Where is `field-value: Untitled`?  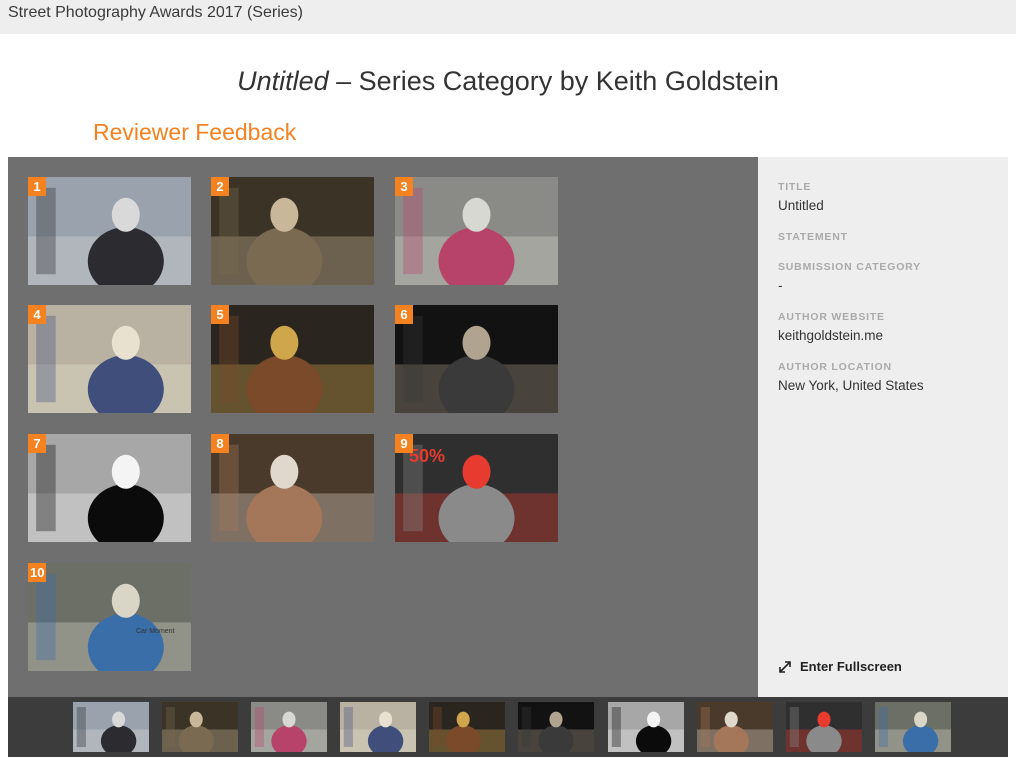
field-value: Untitled is located at coordinates (801, 205).